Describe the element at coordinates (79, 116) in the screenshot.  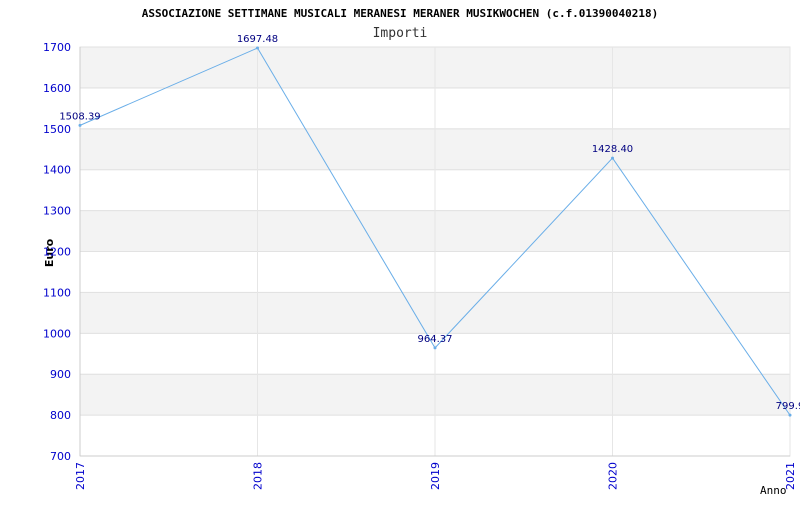
I see `data-label: 1508.39` at that location.